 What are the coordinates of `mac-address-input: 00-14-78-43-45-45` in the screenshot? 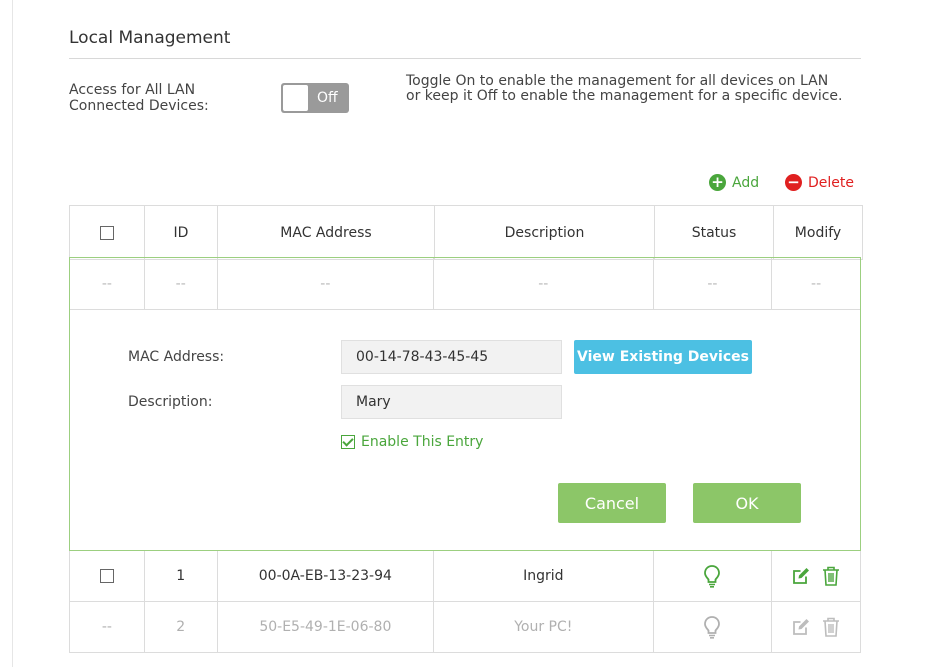 It's located at (451, 357).